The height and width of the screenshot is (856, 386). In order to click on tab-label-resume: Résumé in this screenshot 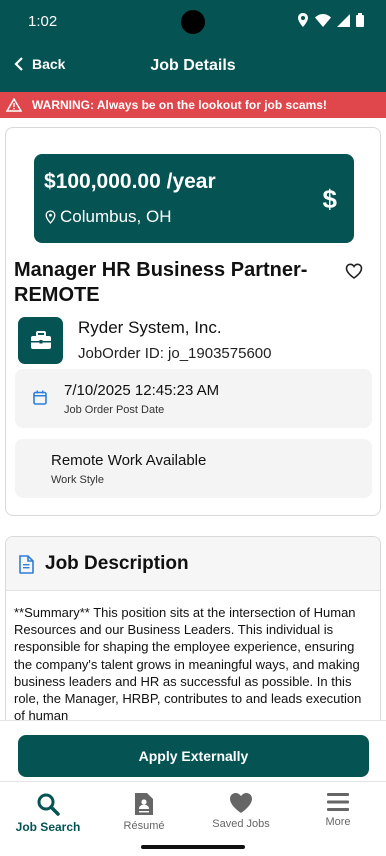, I will do `click(144, 826)`.